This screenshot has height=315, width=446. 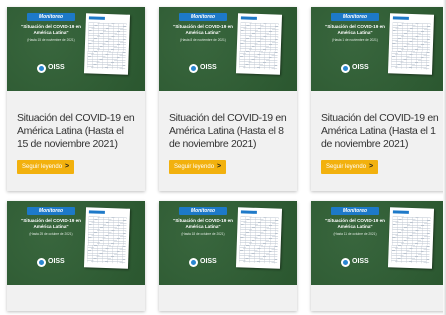 What do you see at coordinates (203, 234) in the screenshot?
I see `thumbnail-date: (Hasta 18 de octubre de 2021)` at bounding box center [203, 234].